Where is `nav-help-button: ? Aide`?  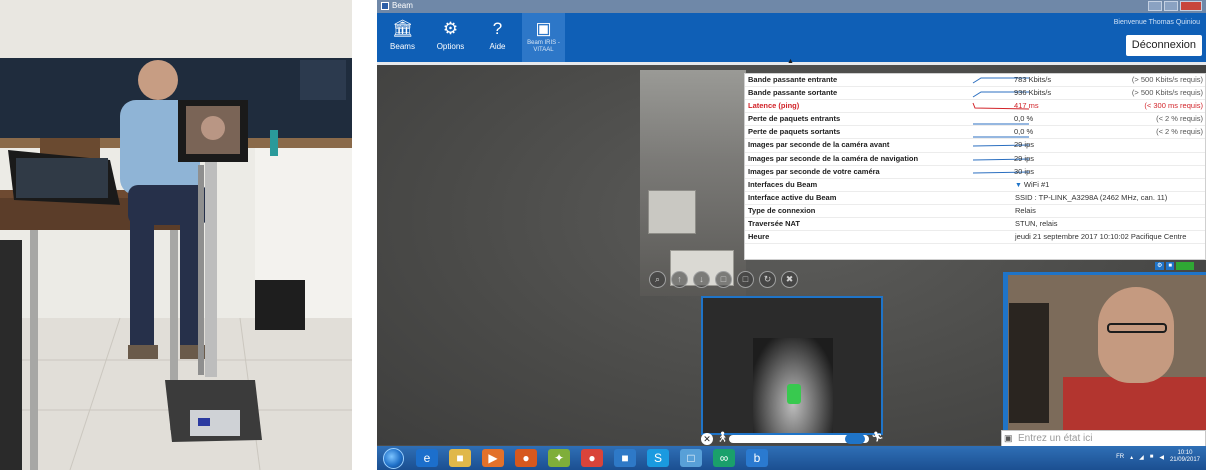 nav-help-button: ? Aide is located at coordinates (497, 37).